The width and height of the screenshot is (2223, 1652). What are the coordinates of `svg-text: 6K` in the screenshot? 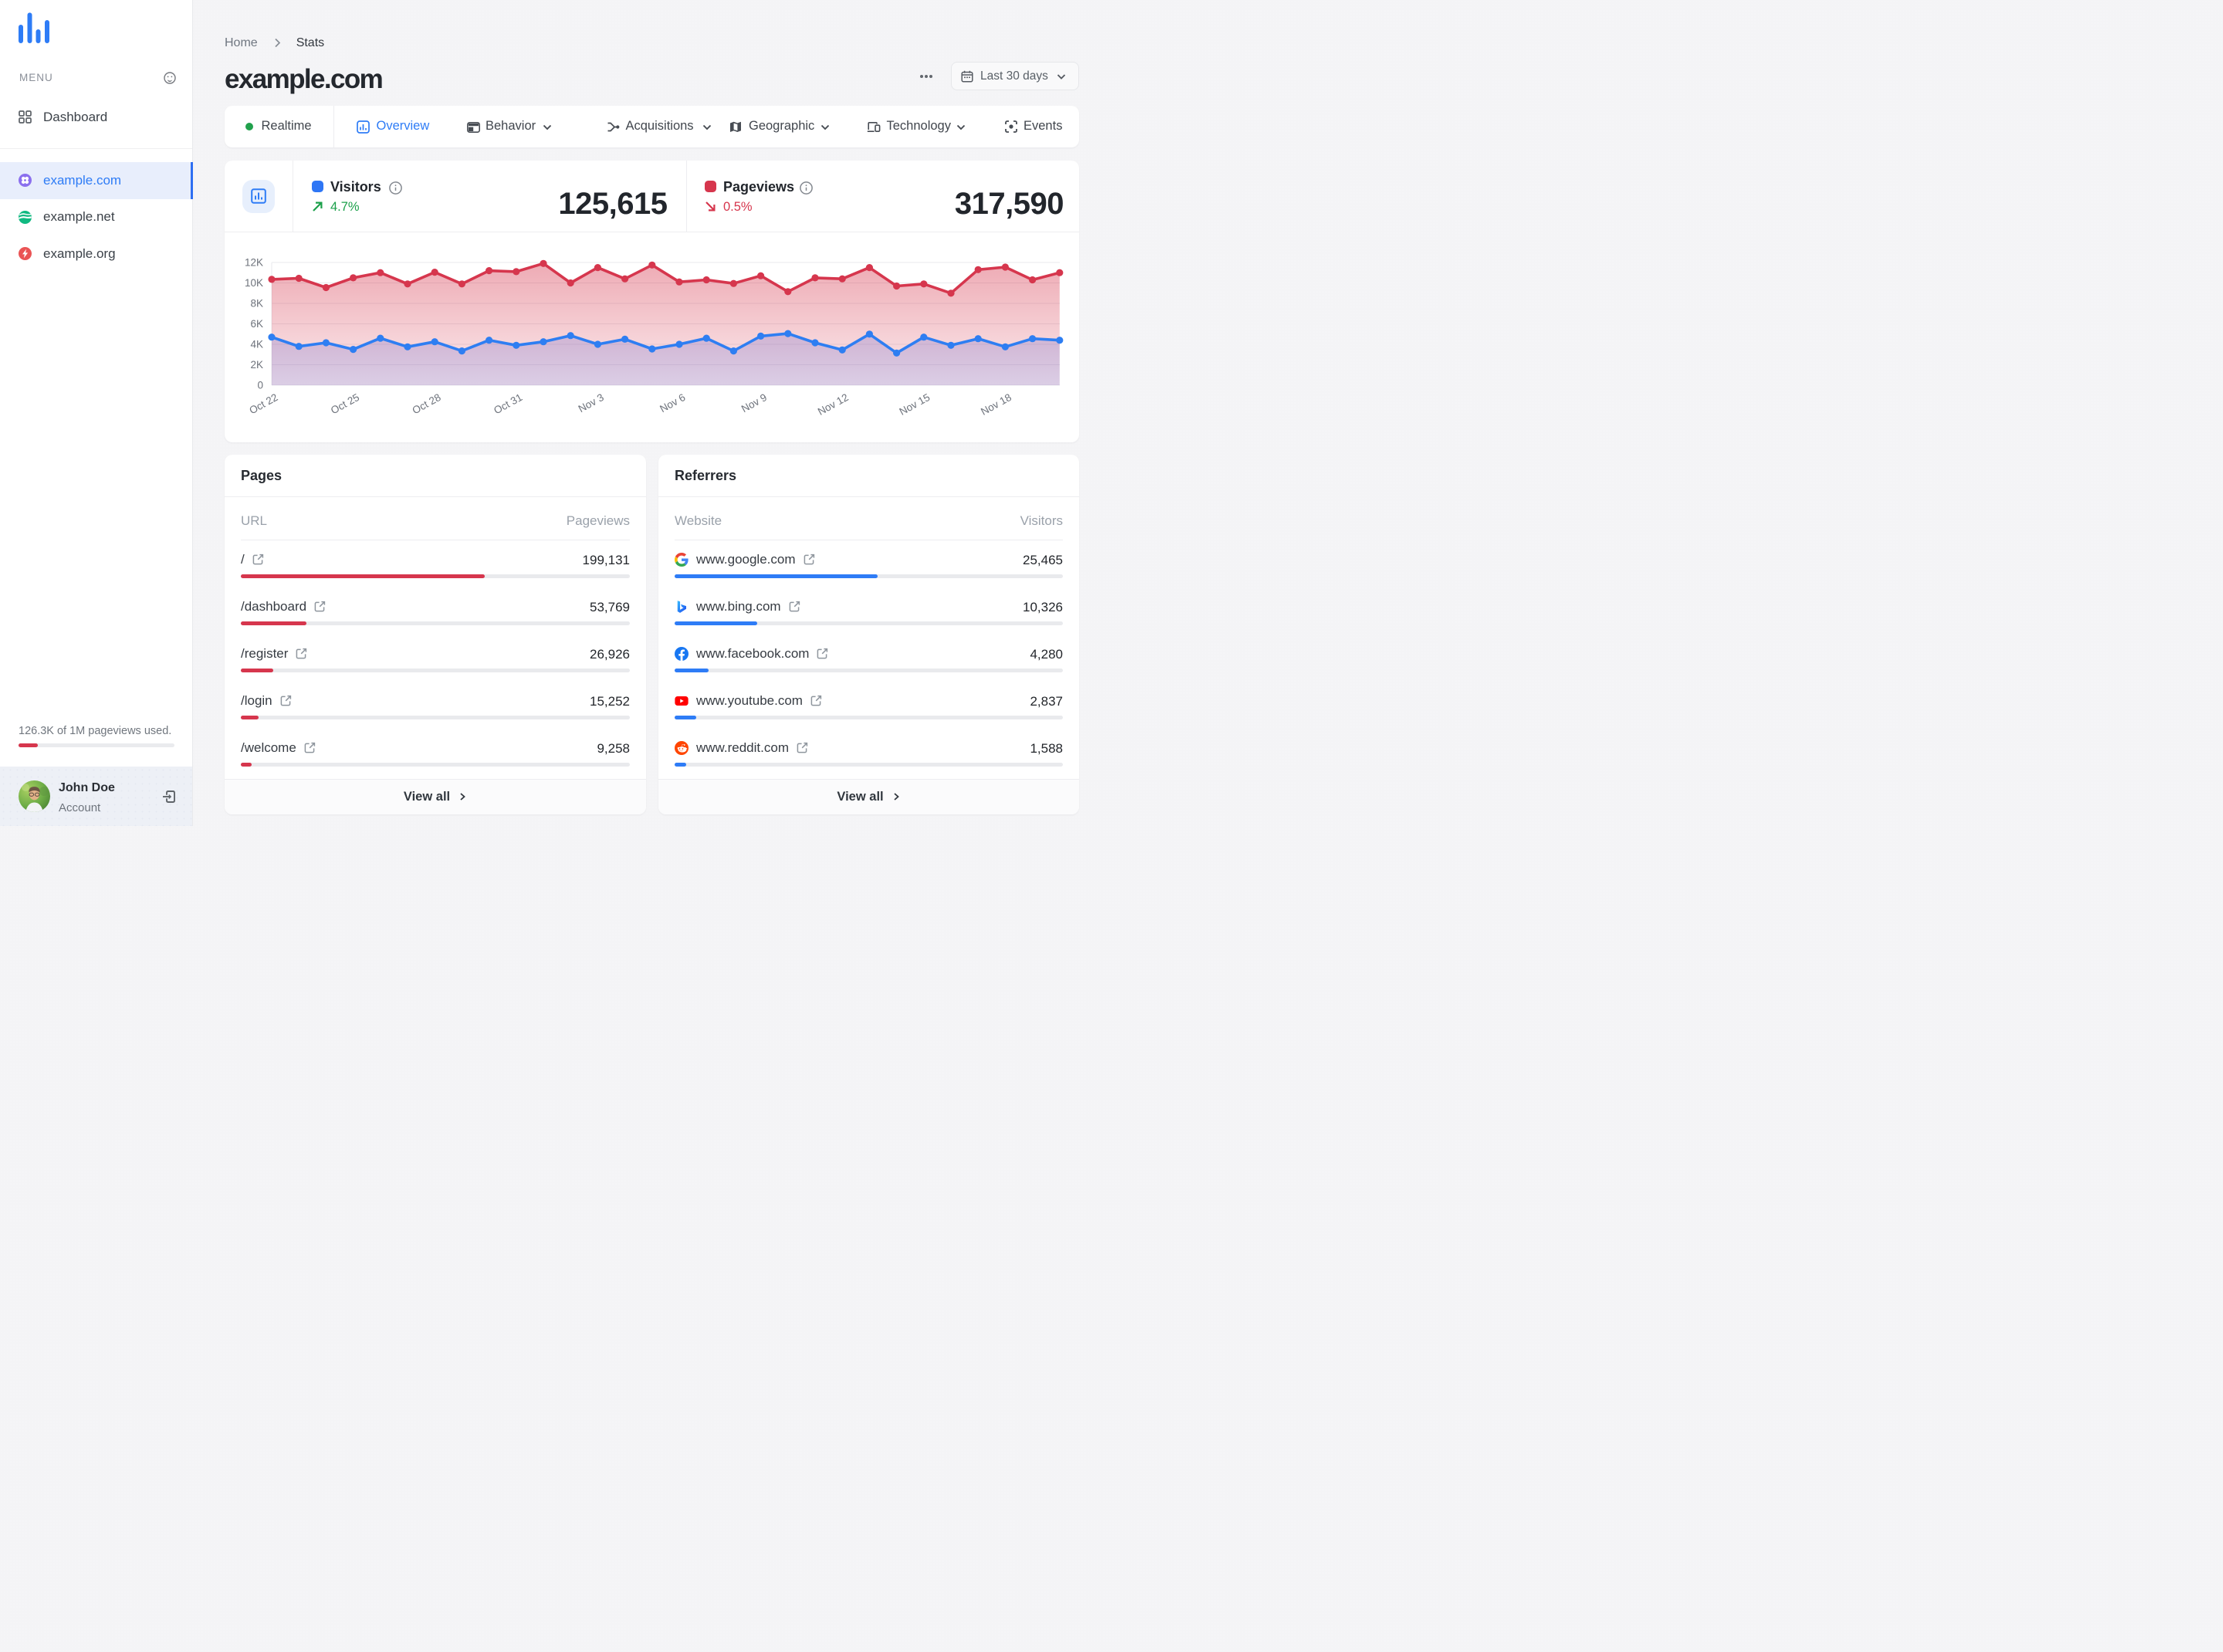 It's located at (256, 324).